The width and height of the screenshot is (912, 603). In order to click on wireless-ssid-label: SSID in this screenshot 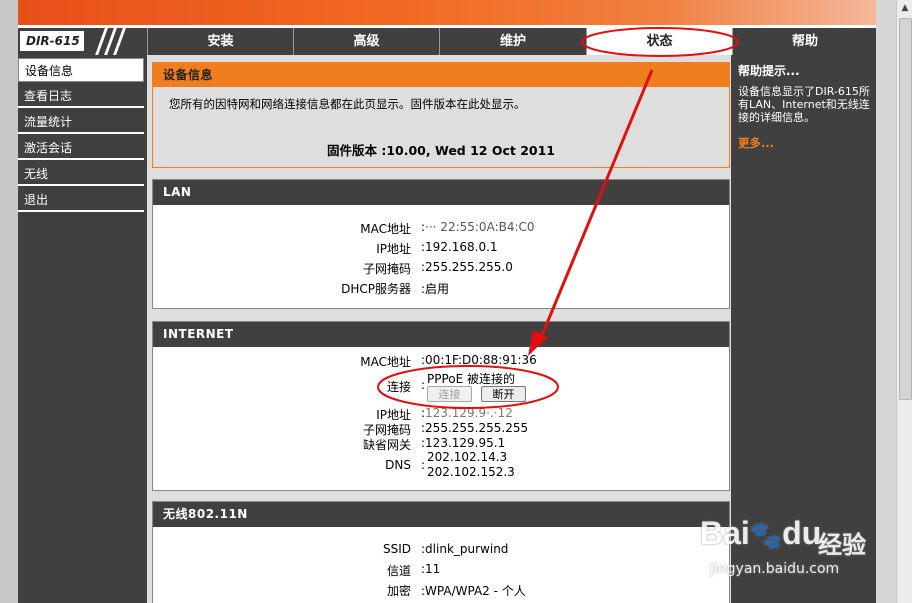, I will do `click(396, 549)`.